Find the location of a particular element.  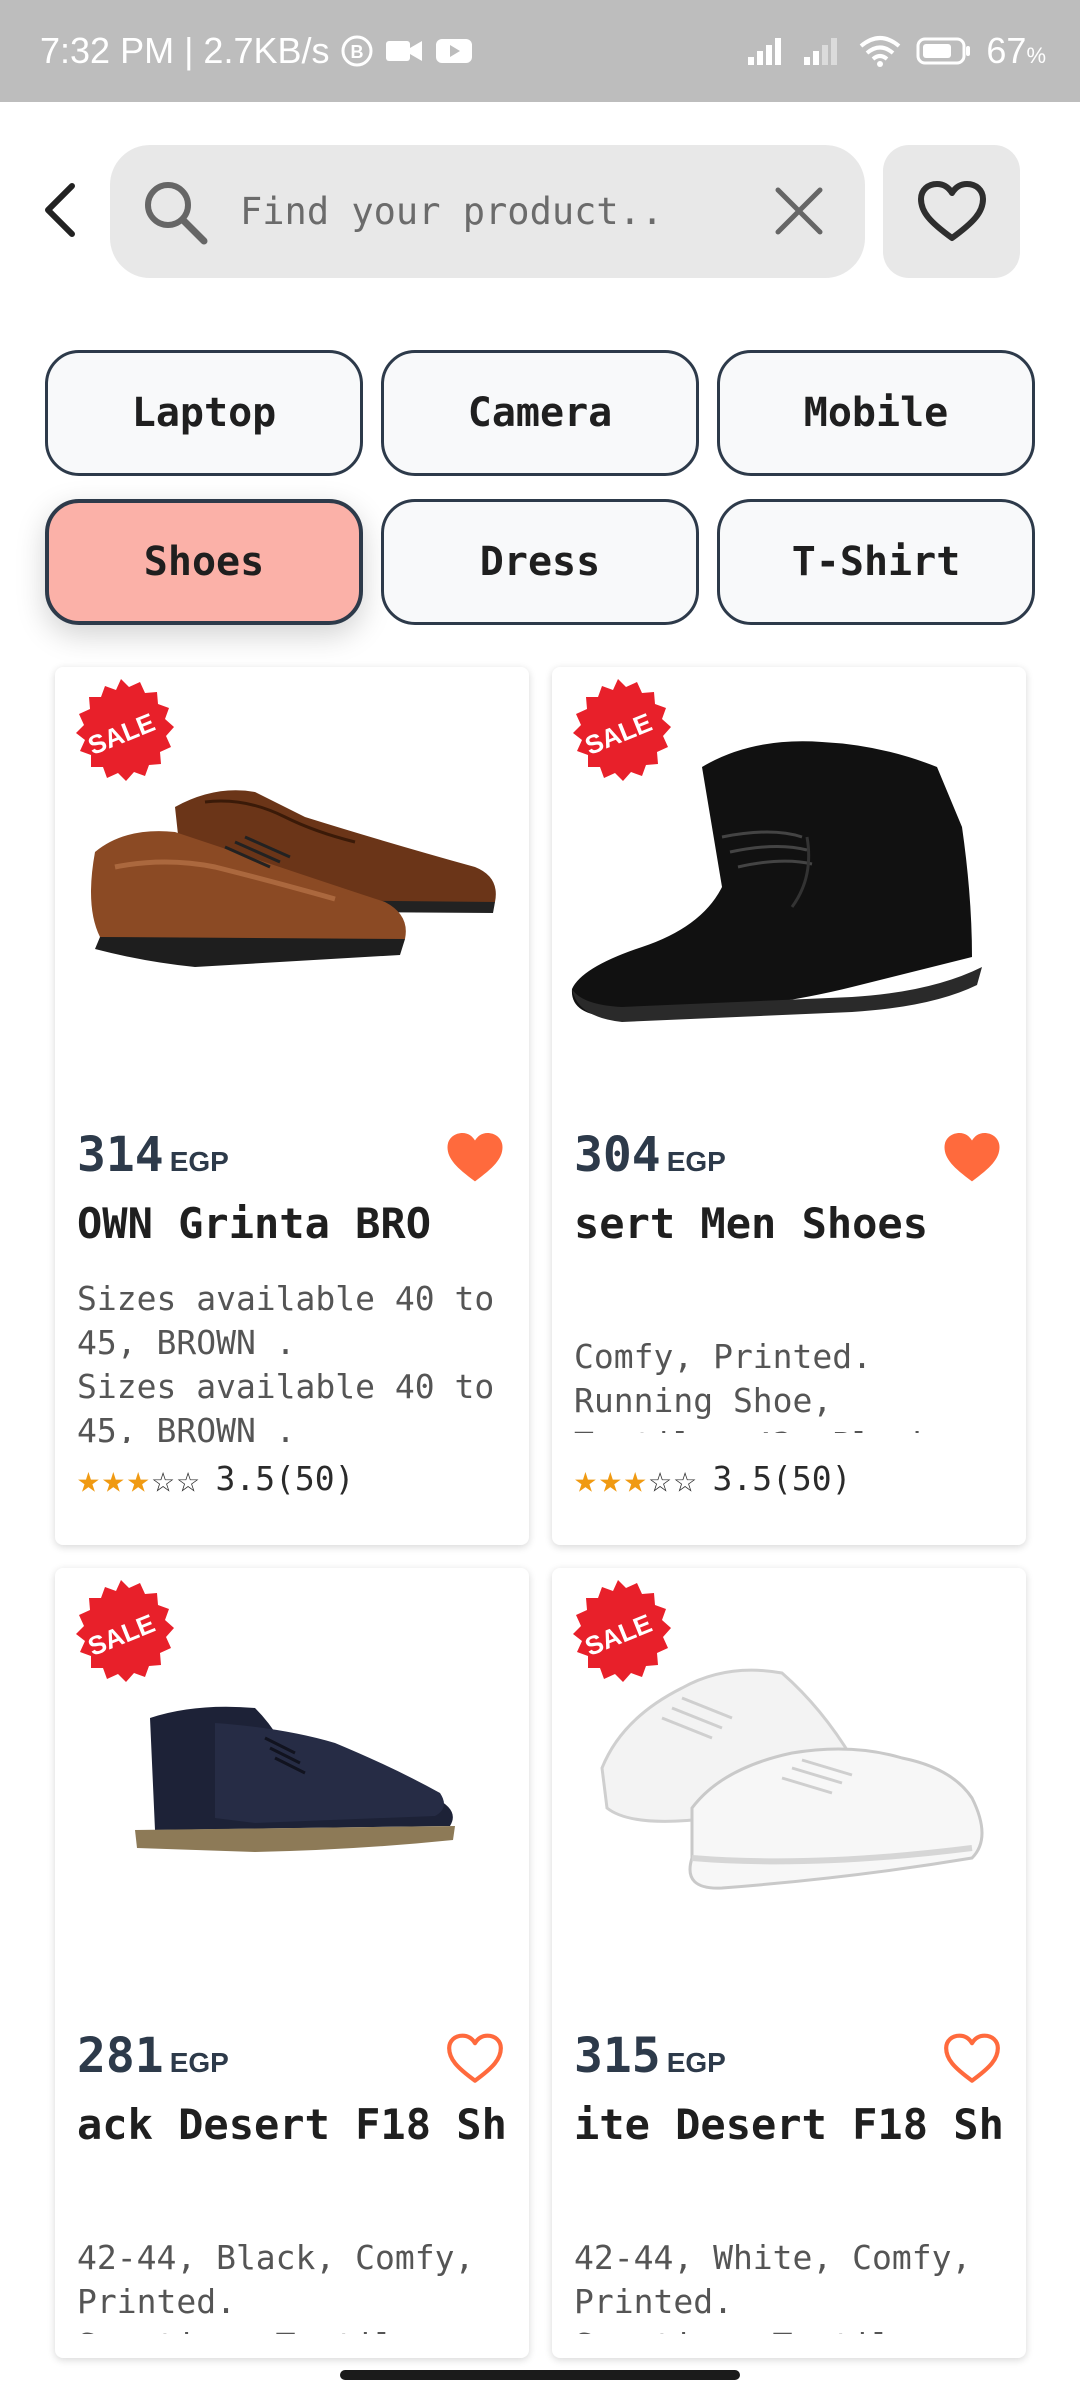

back-button is located at coordinates (60, 210).